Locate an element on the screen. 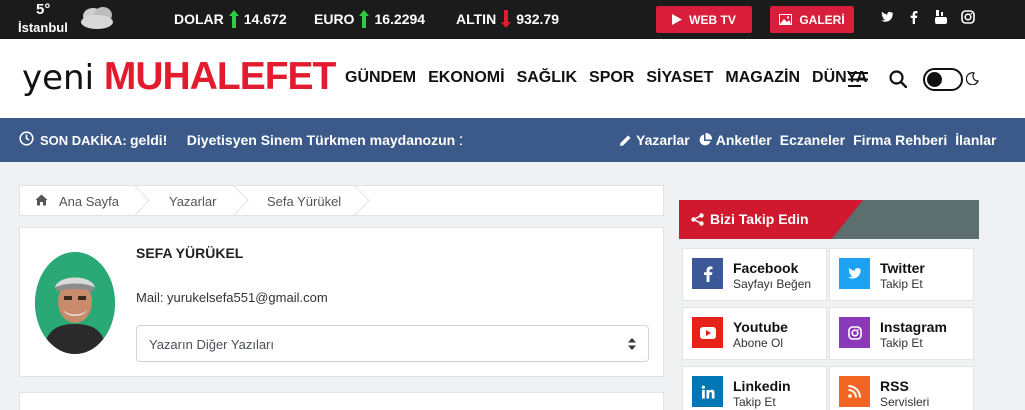 This screenshot has width=1025, height=410. ticker-label: ALTIN is located at coordinates (476, 19).